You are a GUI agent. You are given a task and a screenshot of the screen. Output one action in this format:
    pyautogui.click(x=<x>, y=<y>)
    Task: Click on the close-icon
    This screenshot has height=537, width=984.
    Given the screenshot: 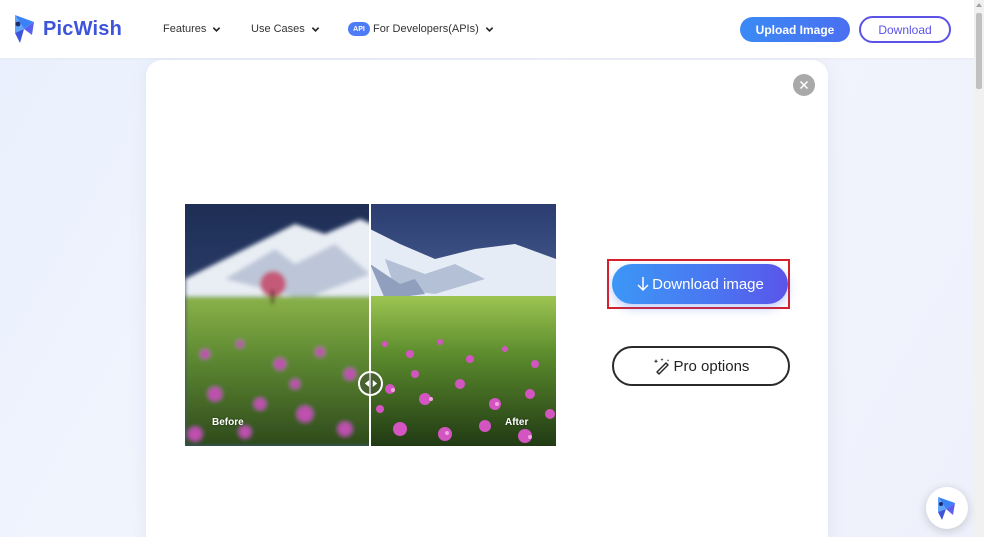 What is the action you would take?
    pyautogui.click(x=804, y=85)
    